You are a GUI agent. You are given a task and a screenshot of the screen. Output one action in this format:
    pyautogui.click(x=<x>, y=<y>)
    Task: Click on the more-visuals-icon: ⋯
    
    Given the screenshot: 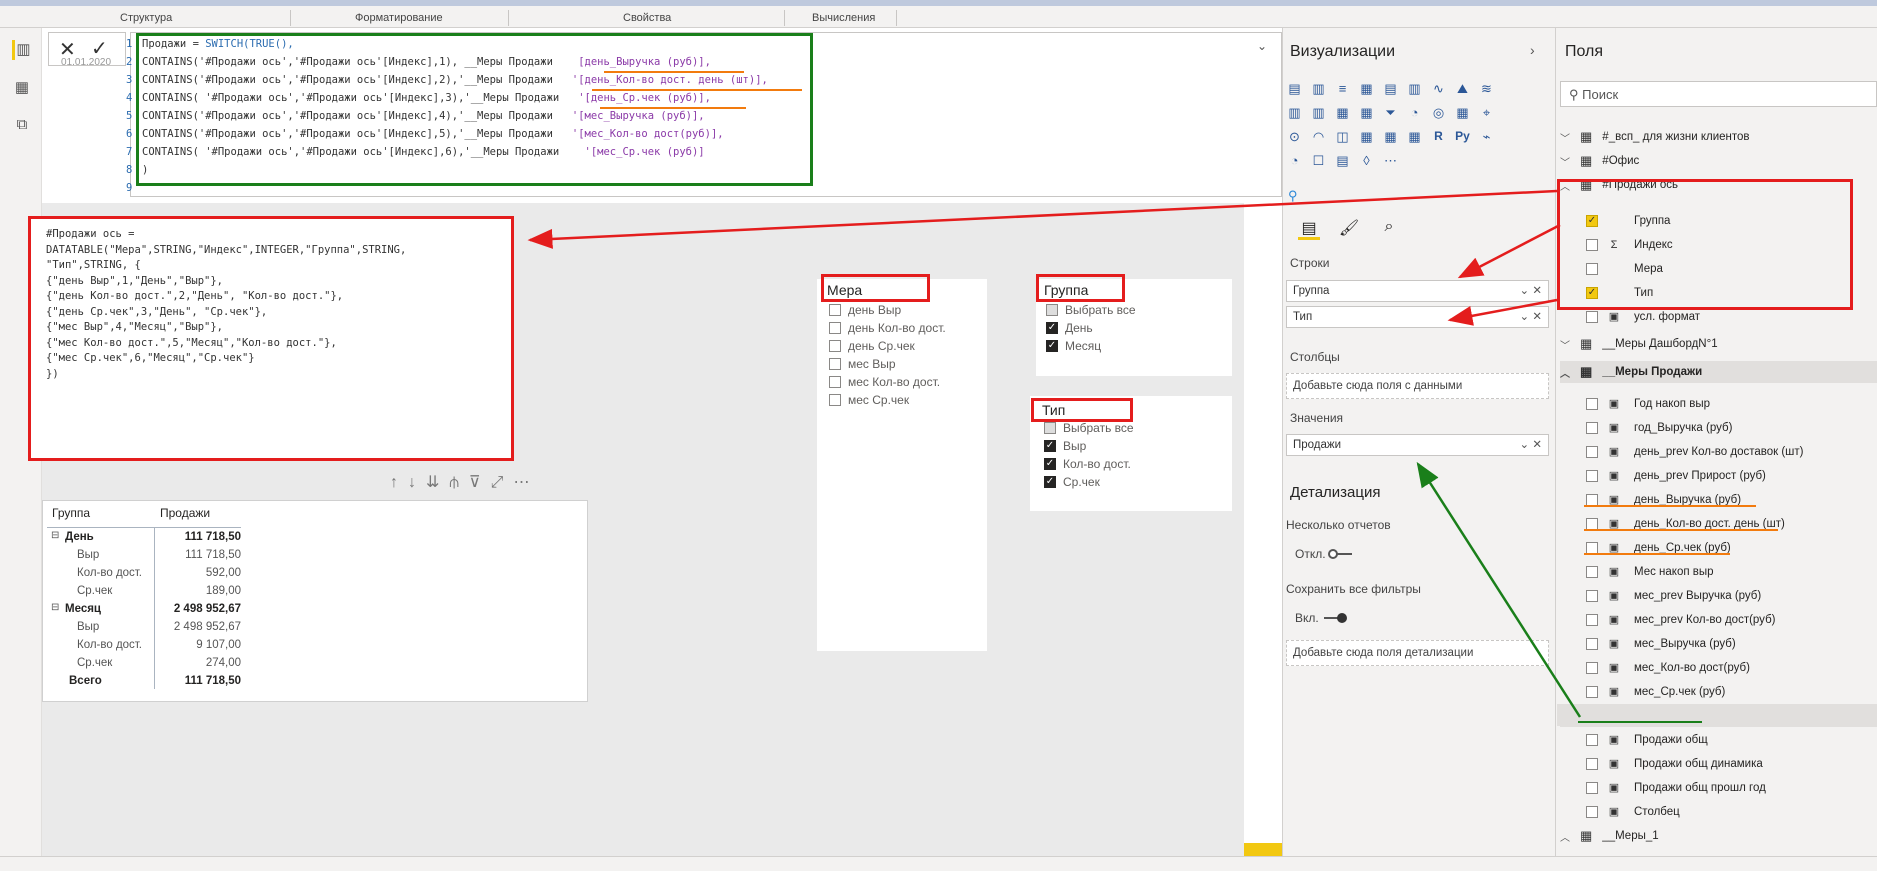 What is the action you would take?
    pyautogui.click(x=1390, y=160)
    